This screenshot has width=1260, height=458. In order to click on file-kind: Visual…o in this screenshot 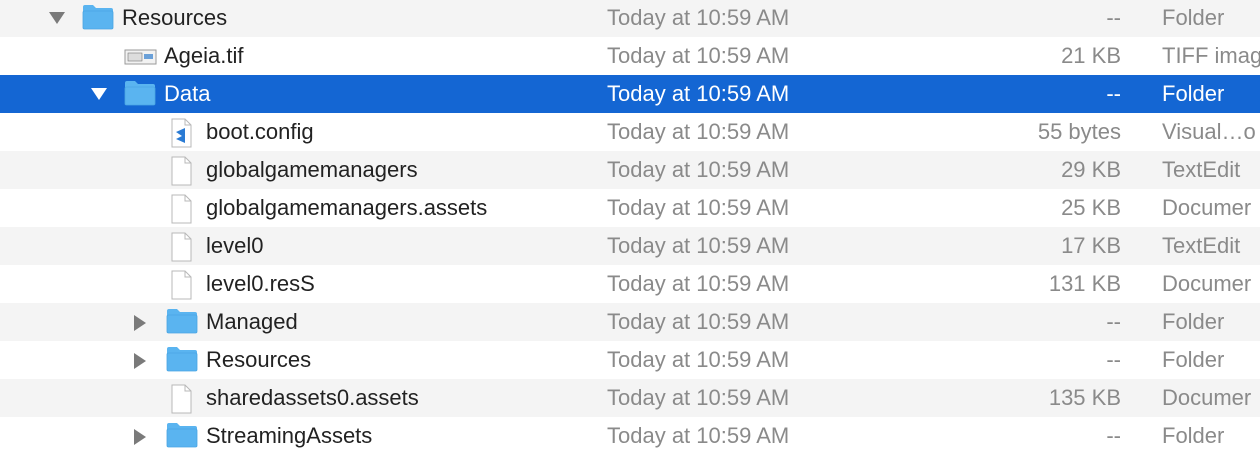, I will do `click(1209, 131)`.